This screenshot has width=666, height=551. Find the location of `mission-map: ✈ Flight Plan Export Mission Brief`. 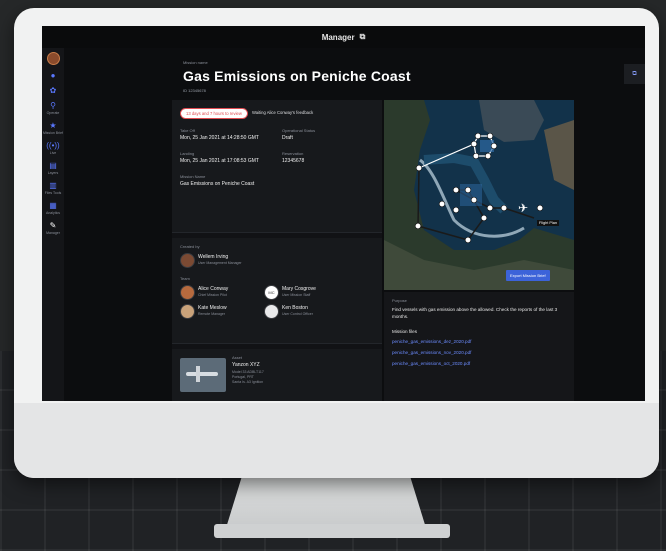

mission-map: ✈ Flight Plan Export Mission Brief is located at coordinates (479, 195).